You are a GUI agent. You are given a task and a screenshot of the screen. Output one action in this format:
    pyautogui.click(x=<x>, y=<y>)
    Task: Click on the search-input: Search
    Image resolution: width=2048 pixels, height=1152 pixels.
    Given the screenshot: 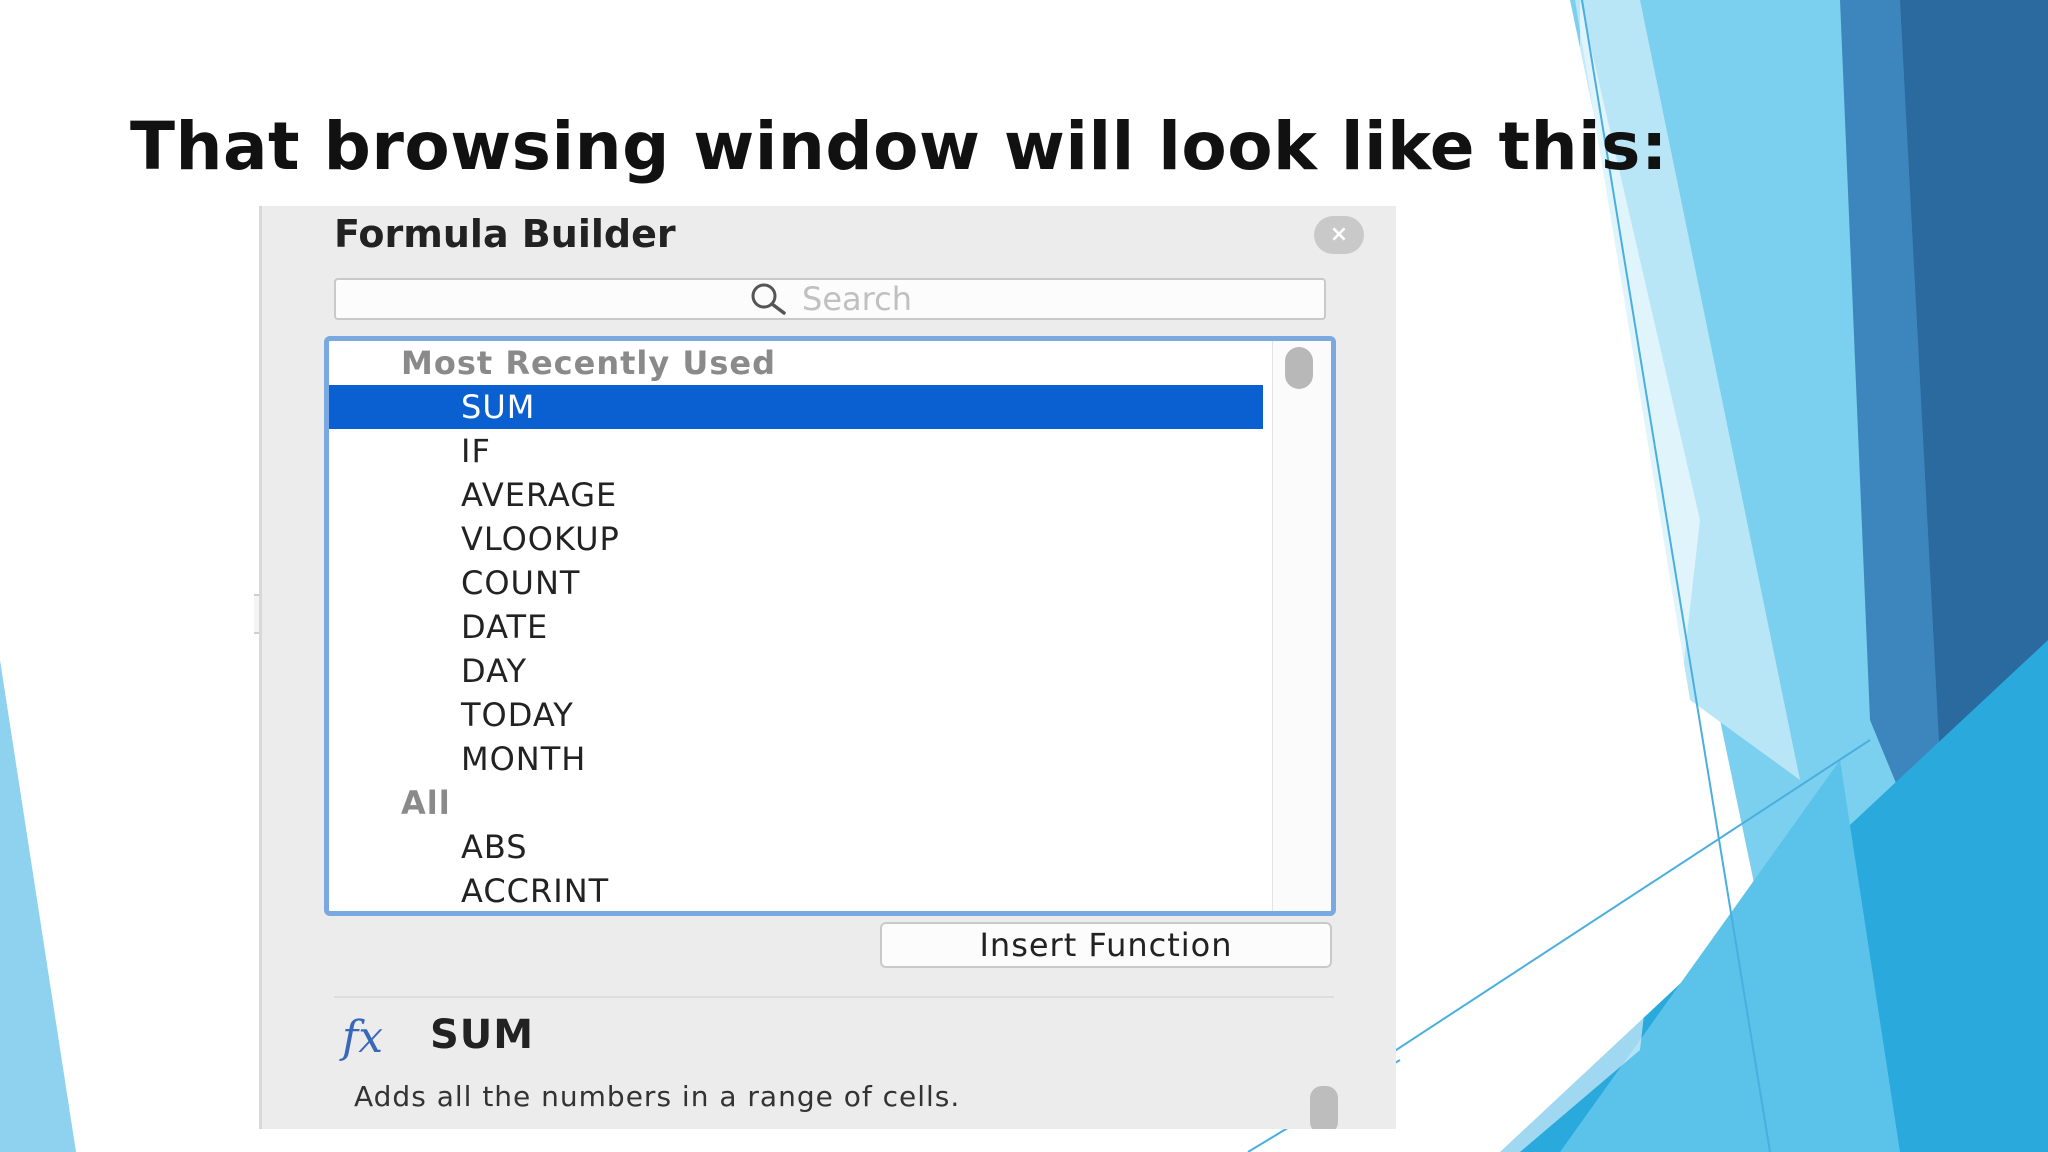 What is the action you would take?
    pyautogui.click(x=830, y=299)
    